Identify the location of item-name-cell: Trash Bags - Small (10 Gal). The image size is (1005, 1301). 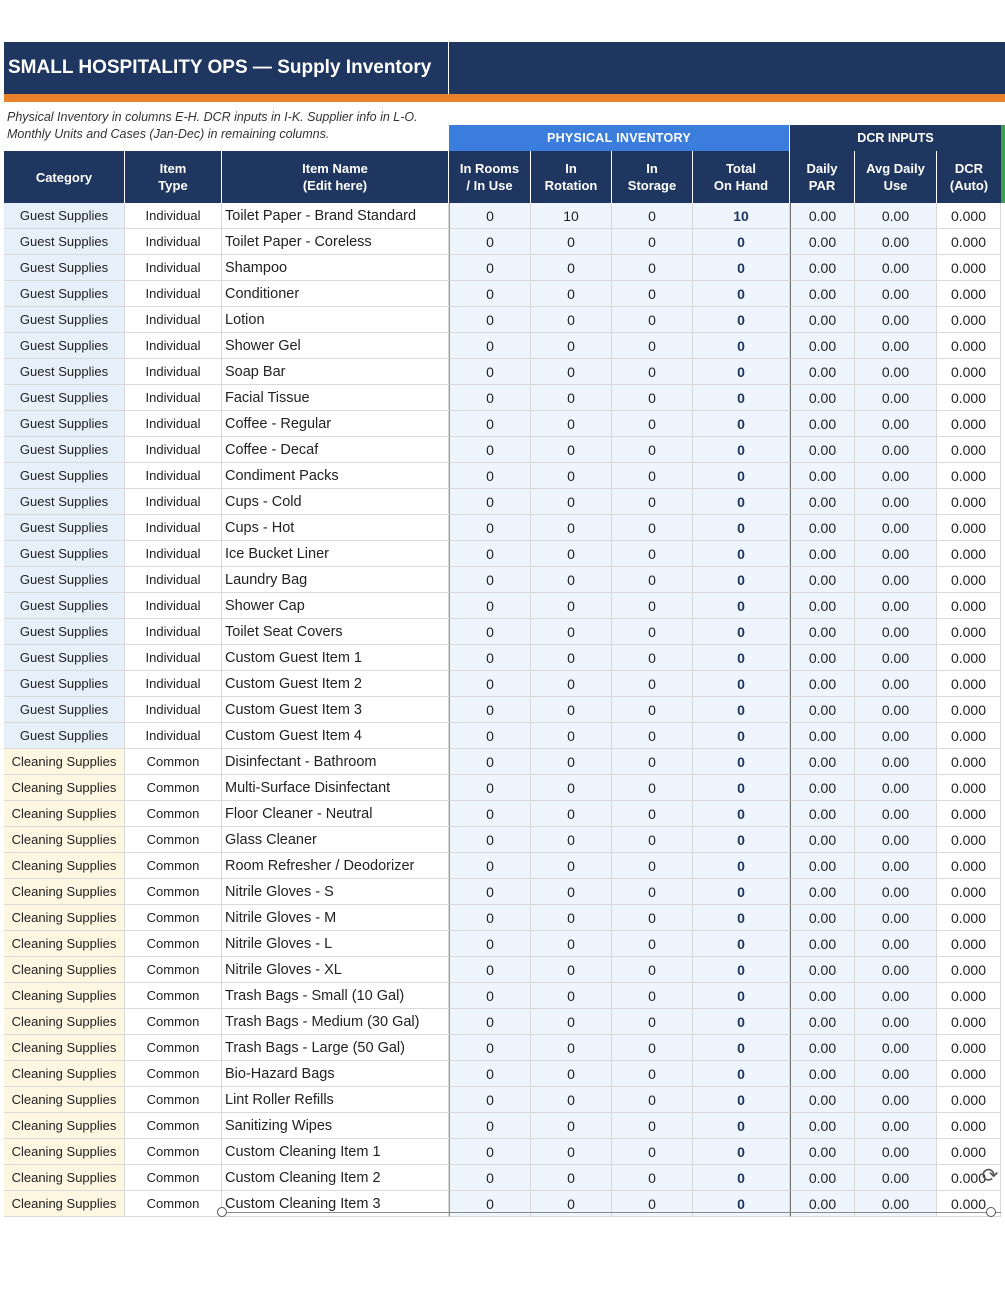
(335, 996).